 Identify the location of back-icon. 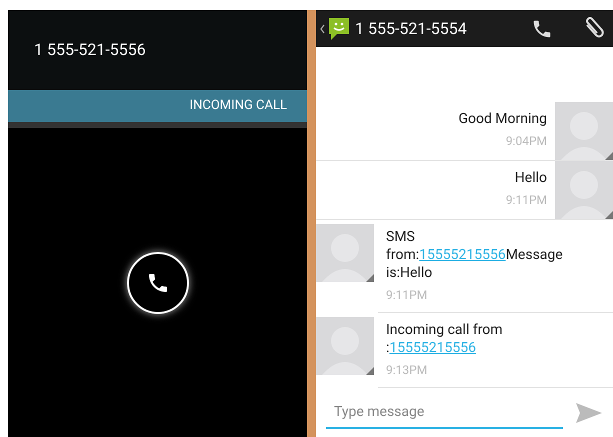
(322, 29).